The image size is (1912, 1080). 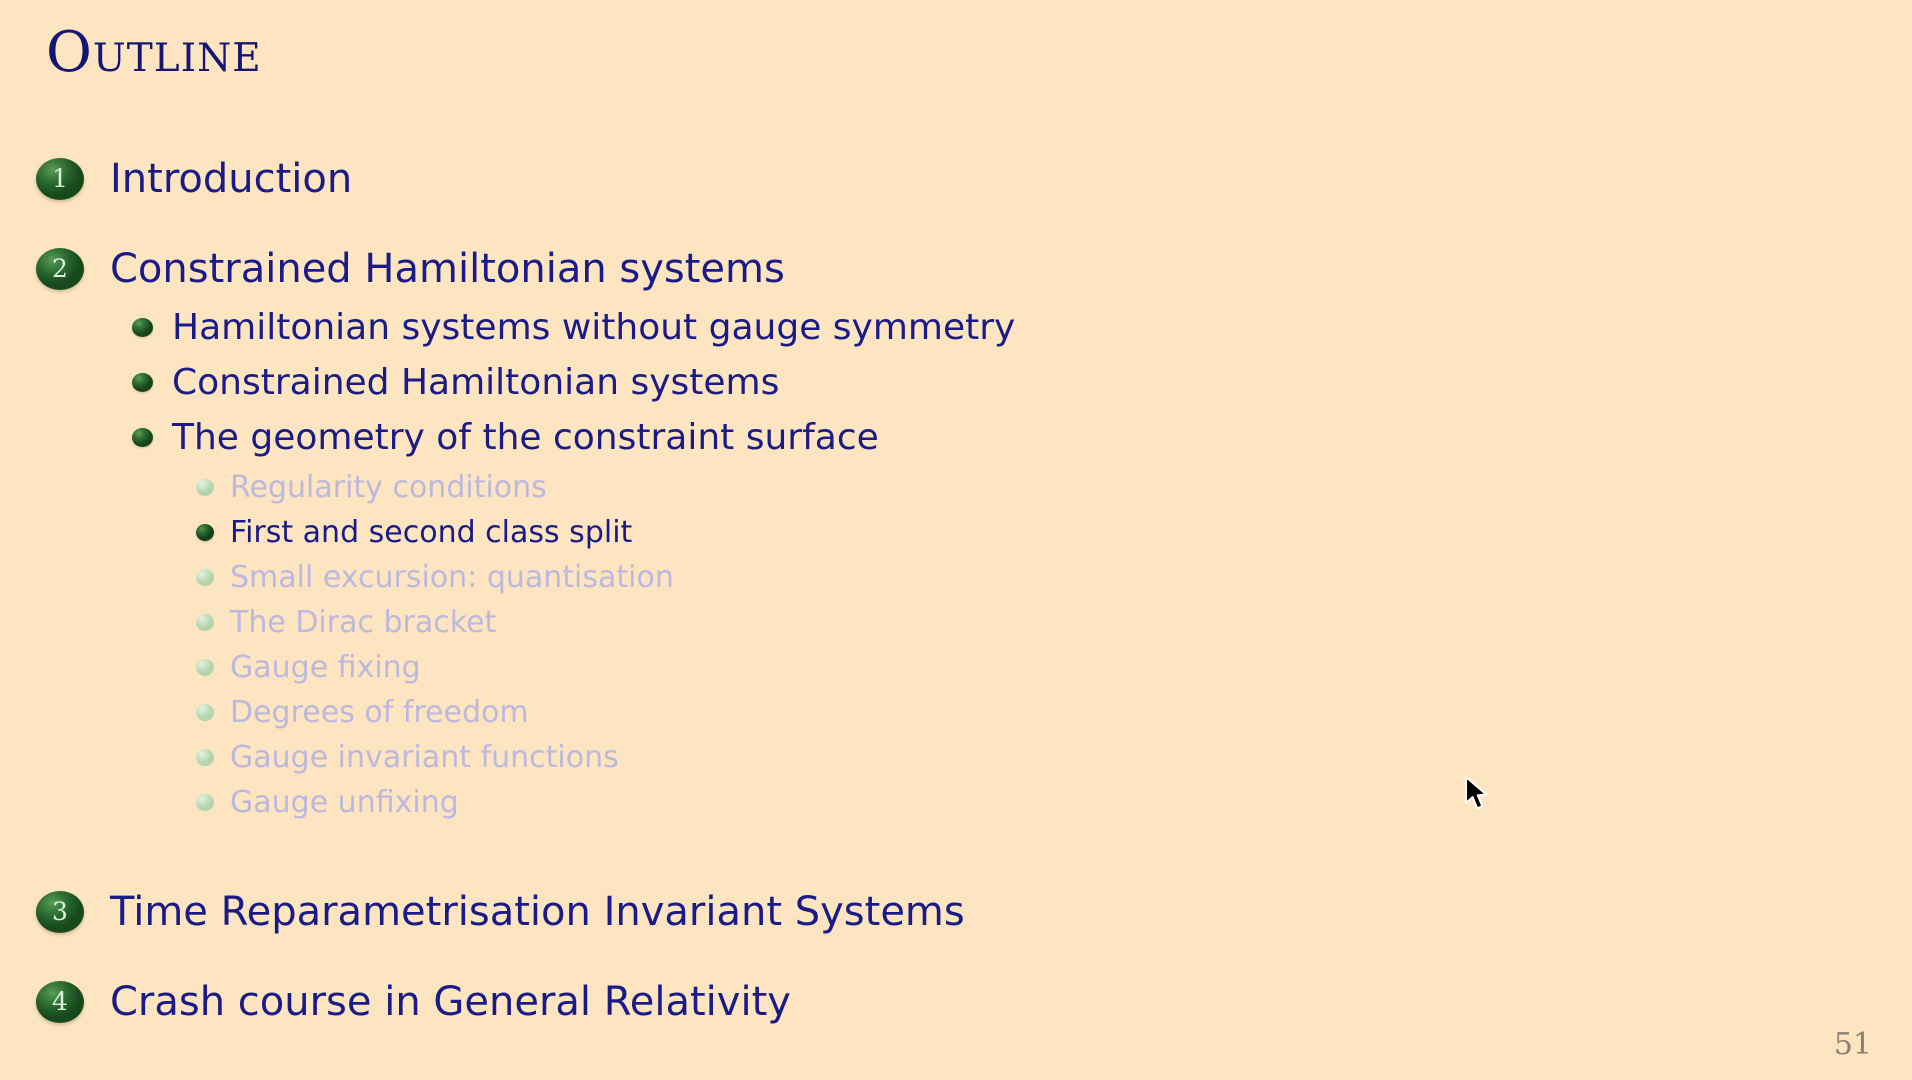 What do you see at coordinates (325, 667) in the screenshot?
I see `subsubsection-label: Gauge fixing` at bounding box center [325, 667].